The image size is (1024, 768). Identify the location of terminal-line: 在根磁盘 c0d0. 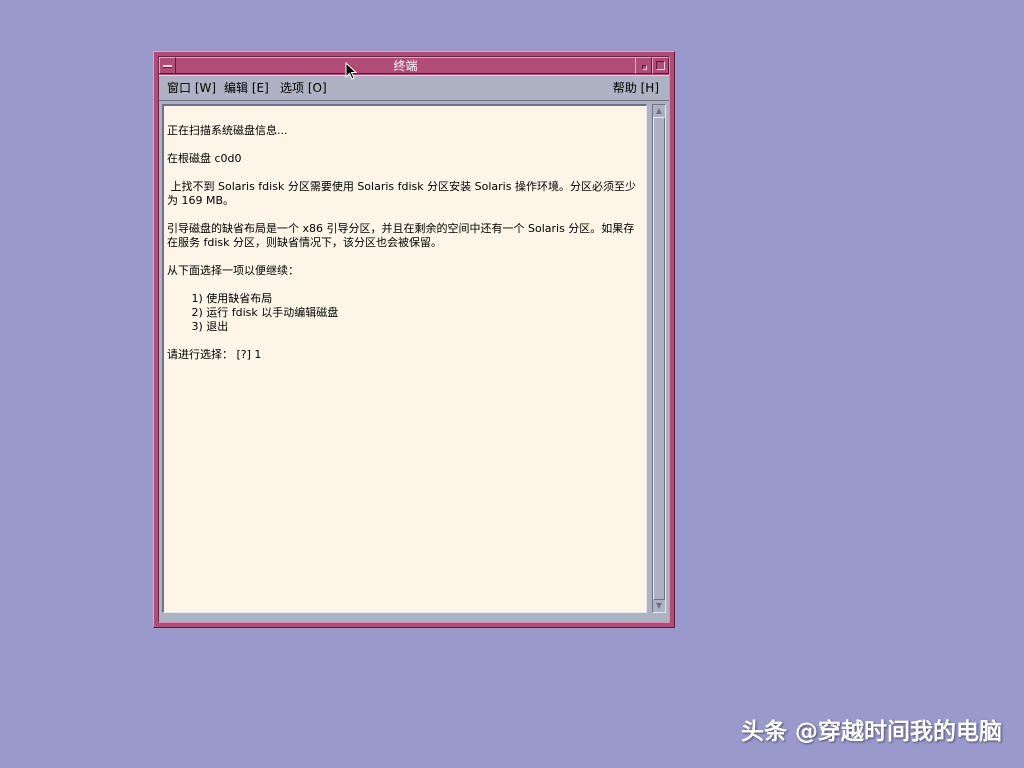
(204, 158).